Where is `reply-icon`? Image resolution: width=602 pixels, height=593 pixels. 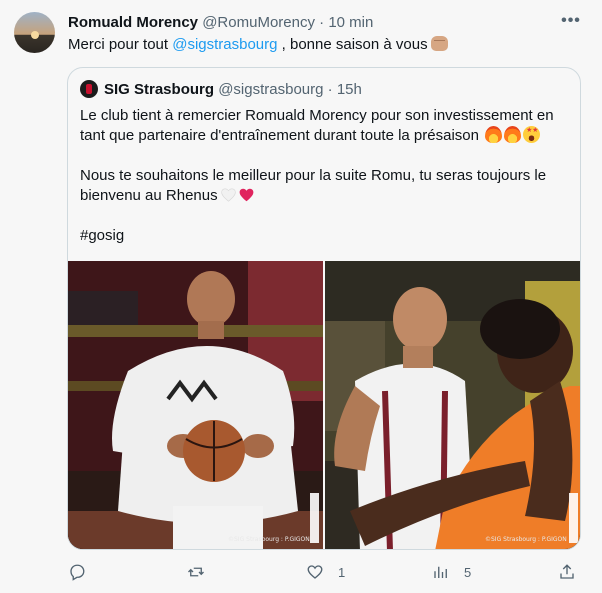 reply-icon is located at coordinates (77, 572).